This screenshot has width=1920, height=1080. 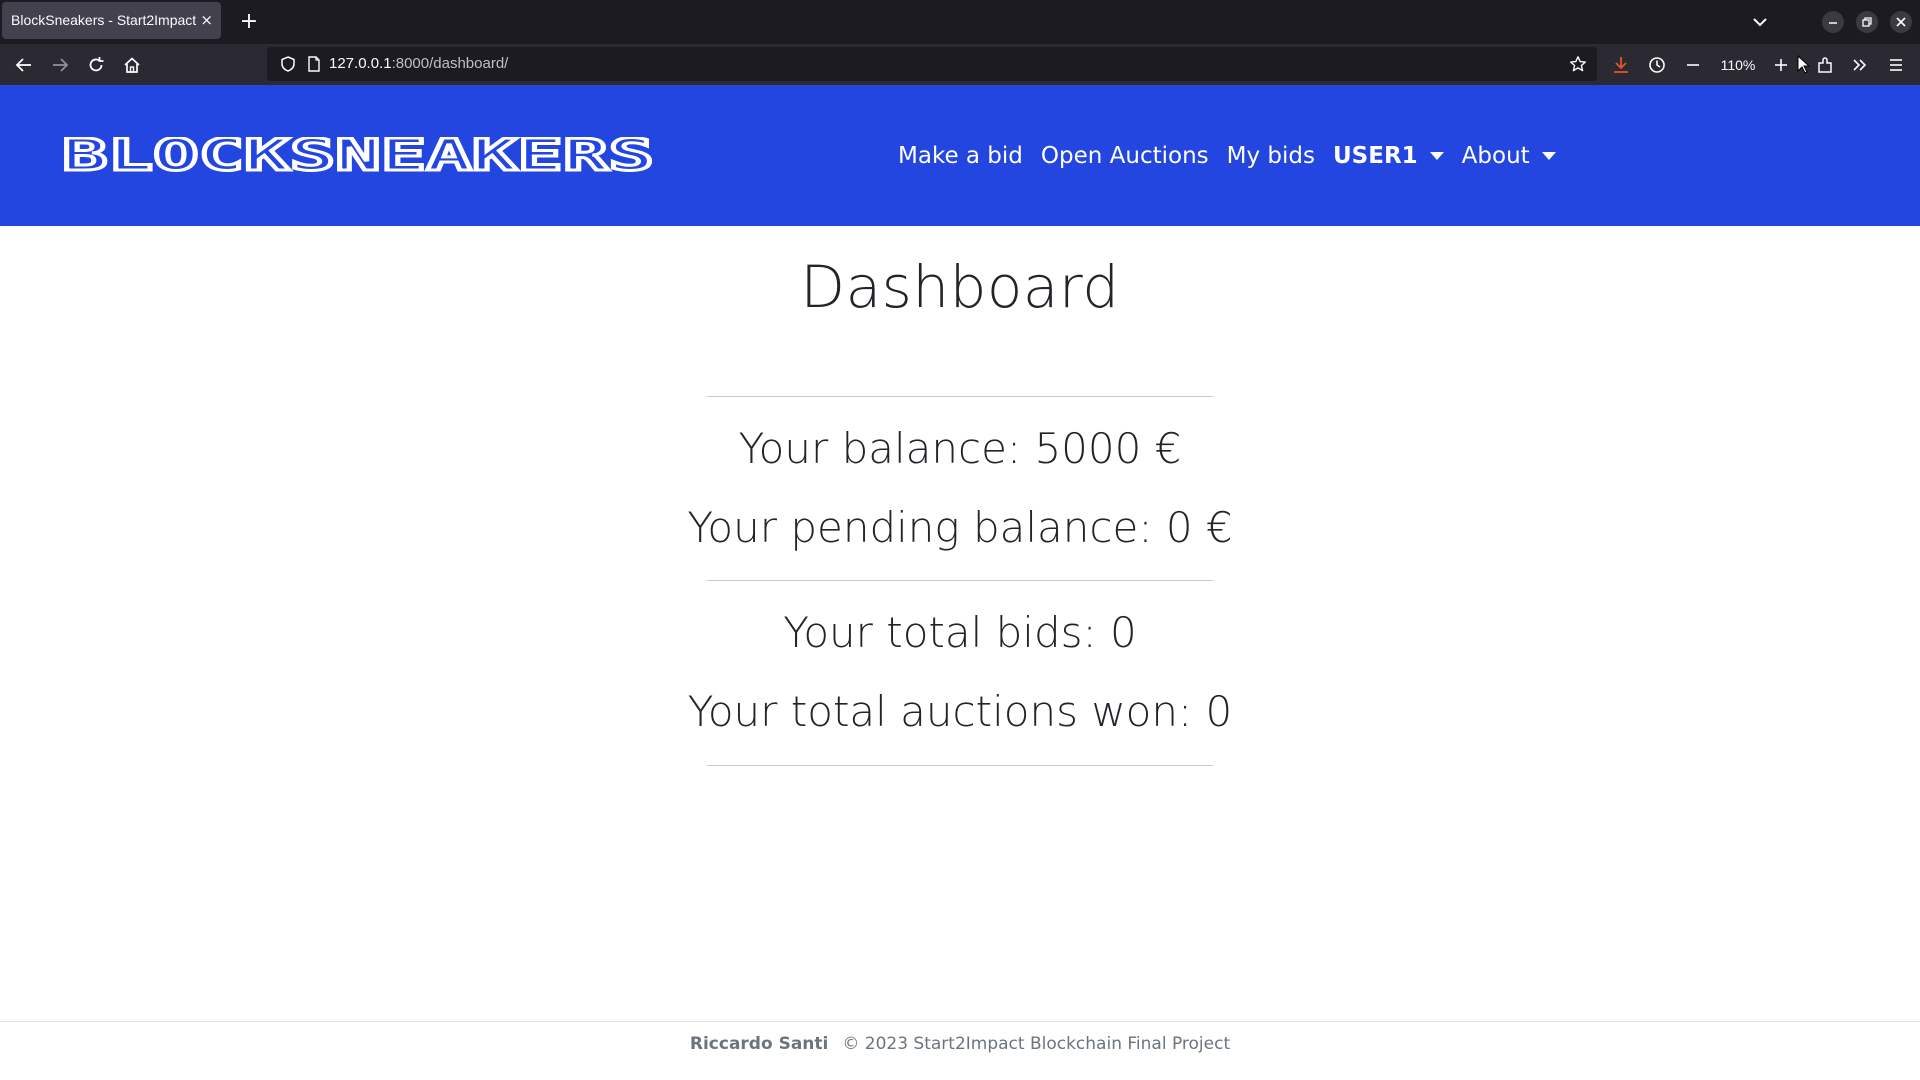 What do you see at coordinates (1621, 65) in the screenshot?
I see `downloads-icon` at bounding box center [1621, 65].